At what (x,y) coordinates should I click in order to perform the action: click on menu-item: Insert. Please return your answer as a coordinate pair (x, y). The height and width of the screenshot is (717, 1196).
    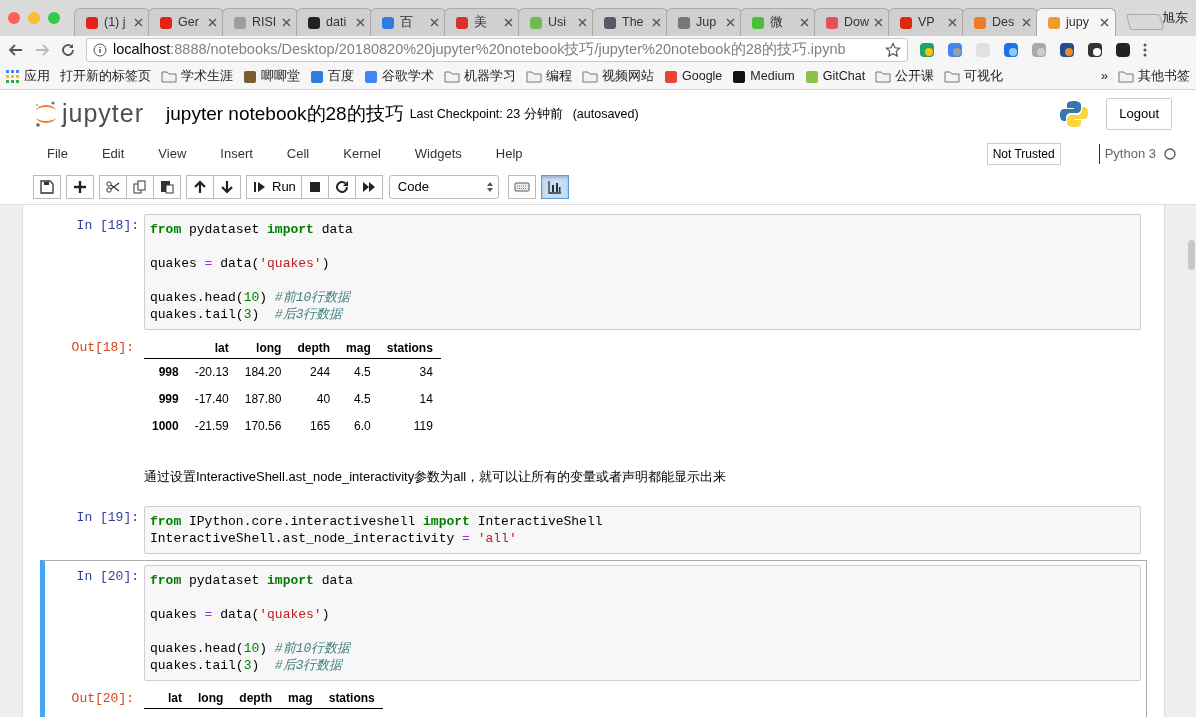
    Looking at the image, I should click on (236, 154).